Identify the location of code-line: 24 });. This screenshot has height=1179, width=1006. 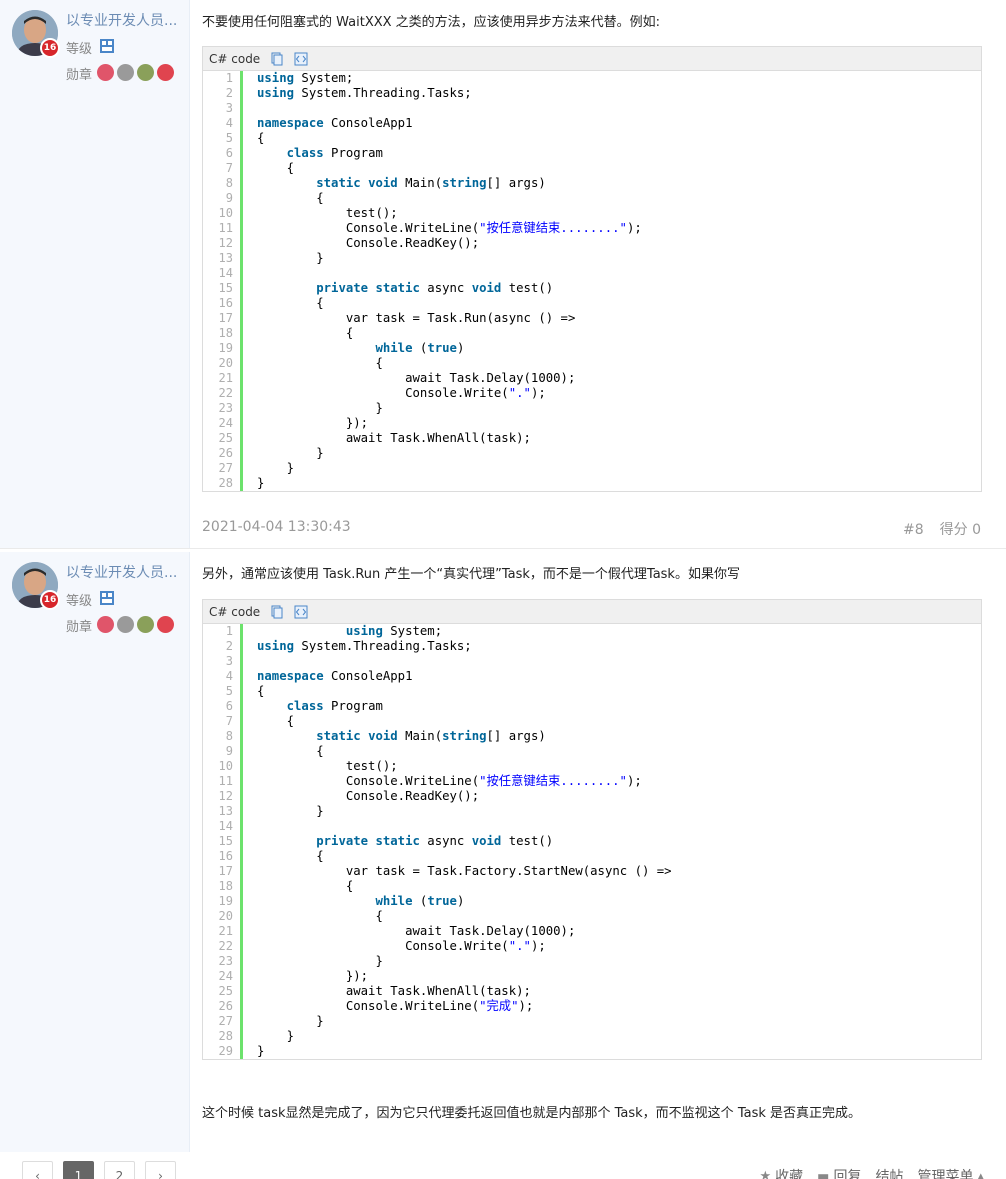
(592, 423).